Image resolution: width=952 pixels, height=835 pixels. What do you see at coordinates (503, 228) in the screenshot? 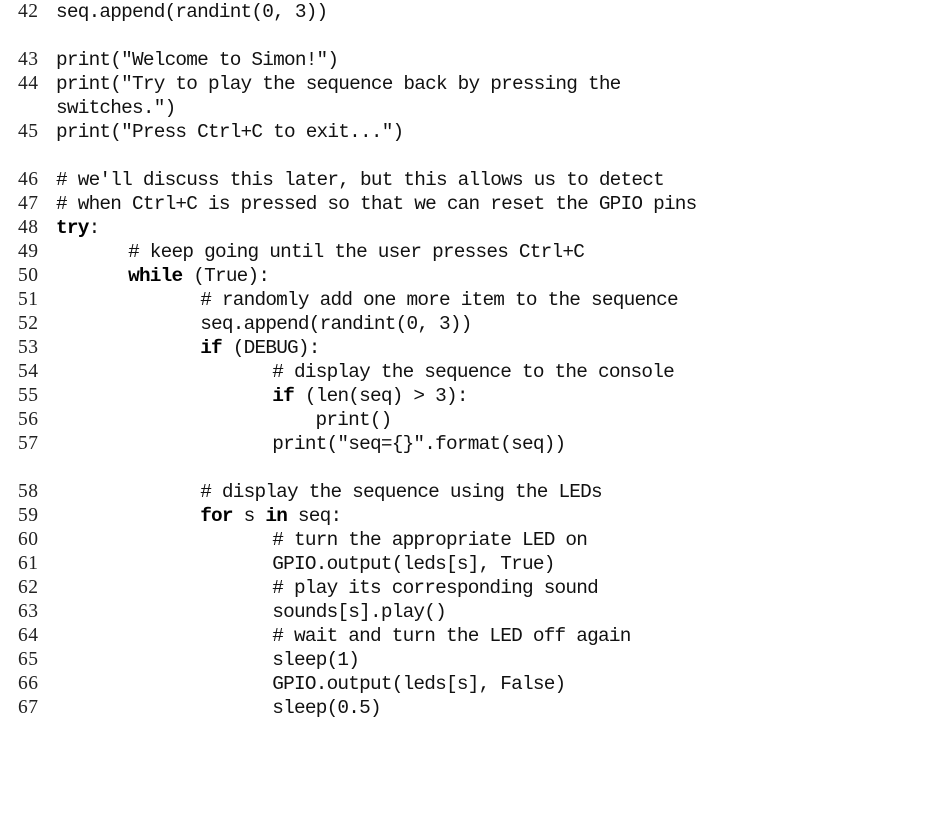
I see `line-code: try:` at bounding box center [503, 228].